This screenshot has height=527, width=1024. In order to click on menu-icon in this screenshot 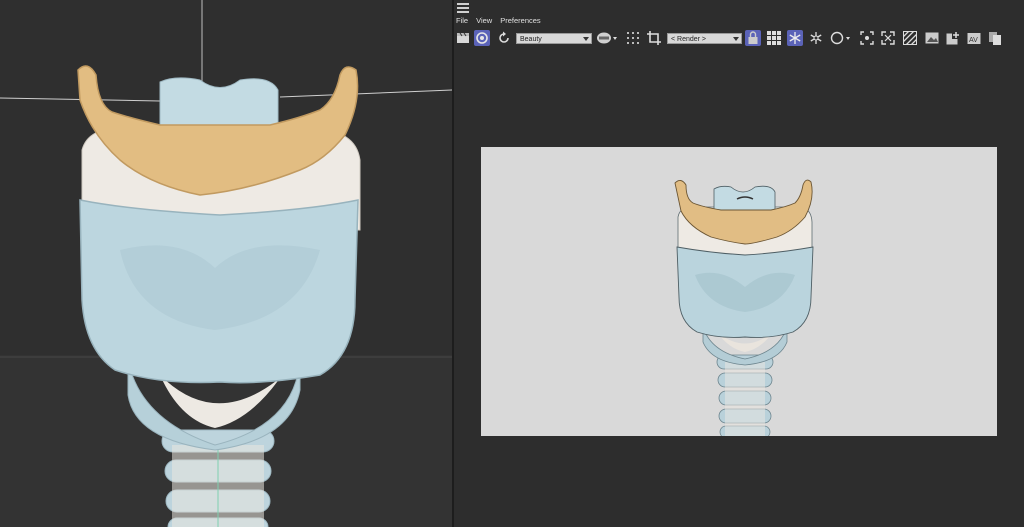, I will do `click(463, 8)`.